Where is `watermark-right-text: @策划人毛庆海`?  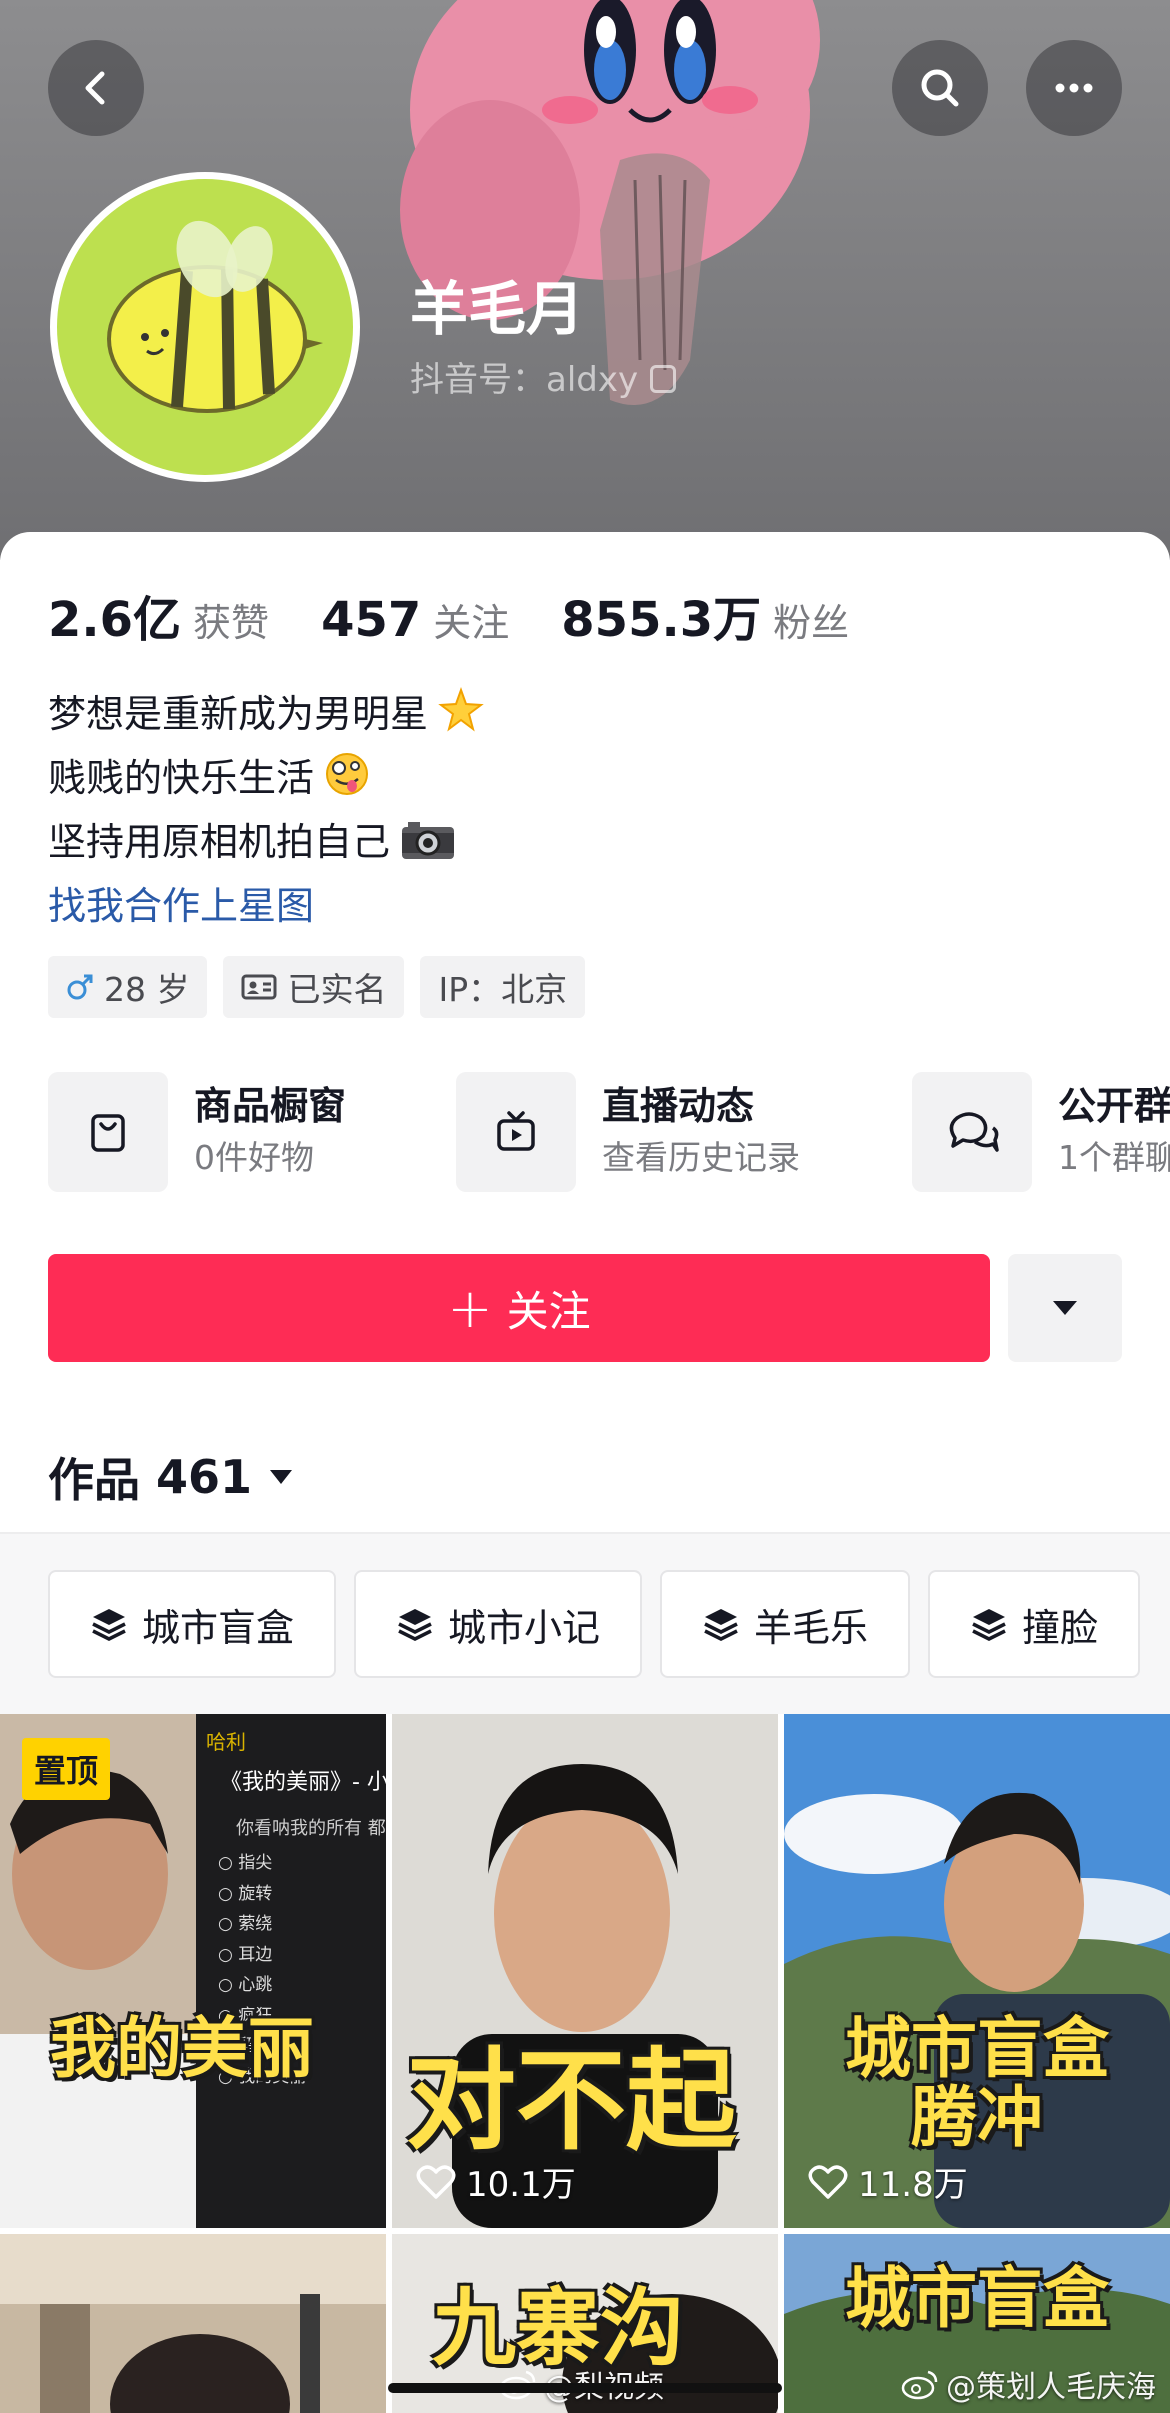 watermark-right-text: @策划人毛庆海 is located at coordinates (1051, 2387).